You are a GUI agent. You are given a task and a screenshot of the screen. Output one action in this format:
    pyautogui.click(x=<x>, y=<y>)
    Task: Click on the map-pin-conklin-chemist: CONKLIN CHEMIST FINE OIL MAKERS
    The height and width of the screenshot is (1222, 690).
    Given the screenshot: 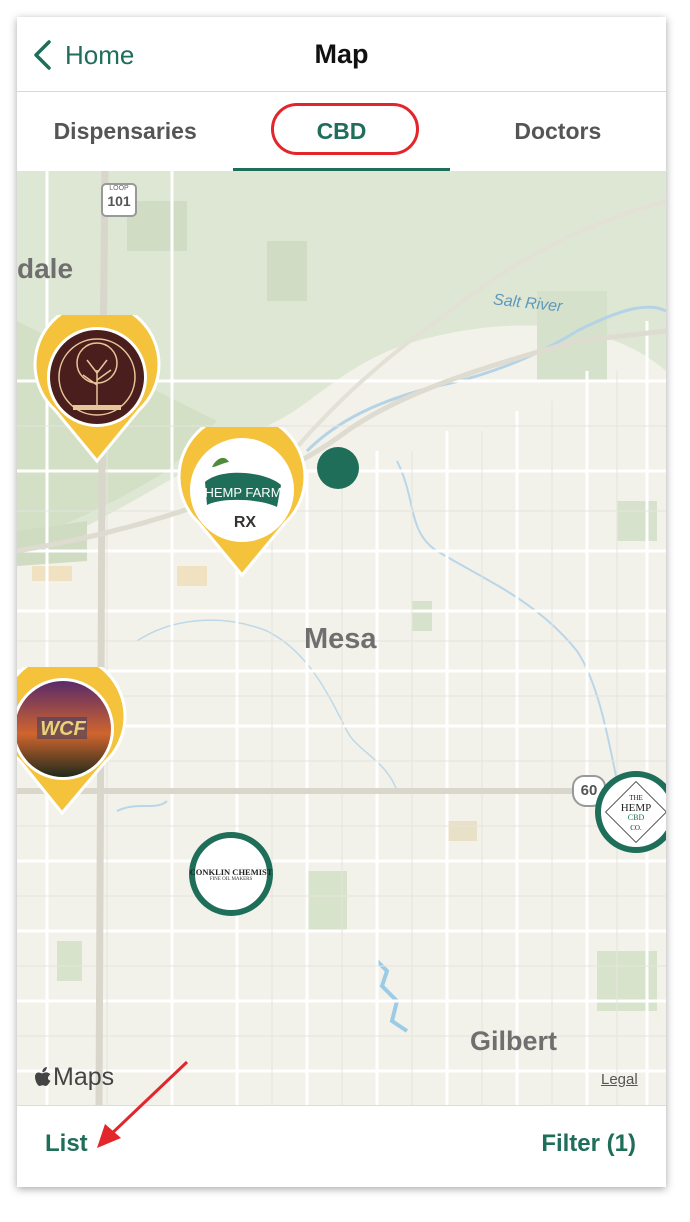 What is the action you would take?
    pyautogui.click(x=231, y=874)
    